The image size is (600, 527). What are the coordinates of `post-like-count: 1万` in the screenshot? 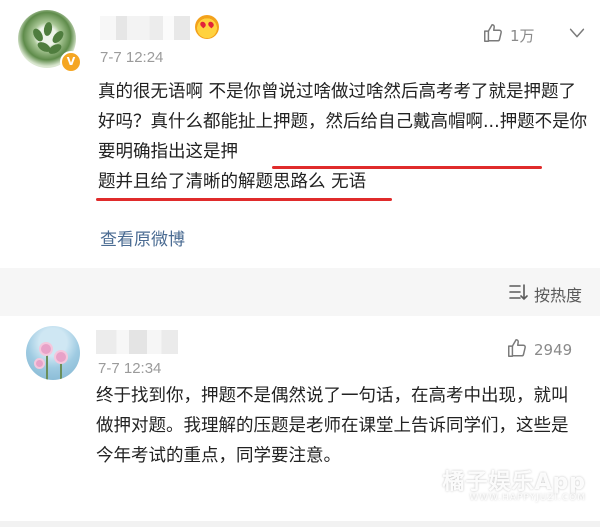 It's located at (522, 35).